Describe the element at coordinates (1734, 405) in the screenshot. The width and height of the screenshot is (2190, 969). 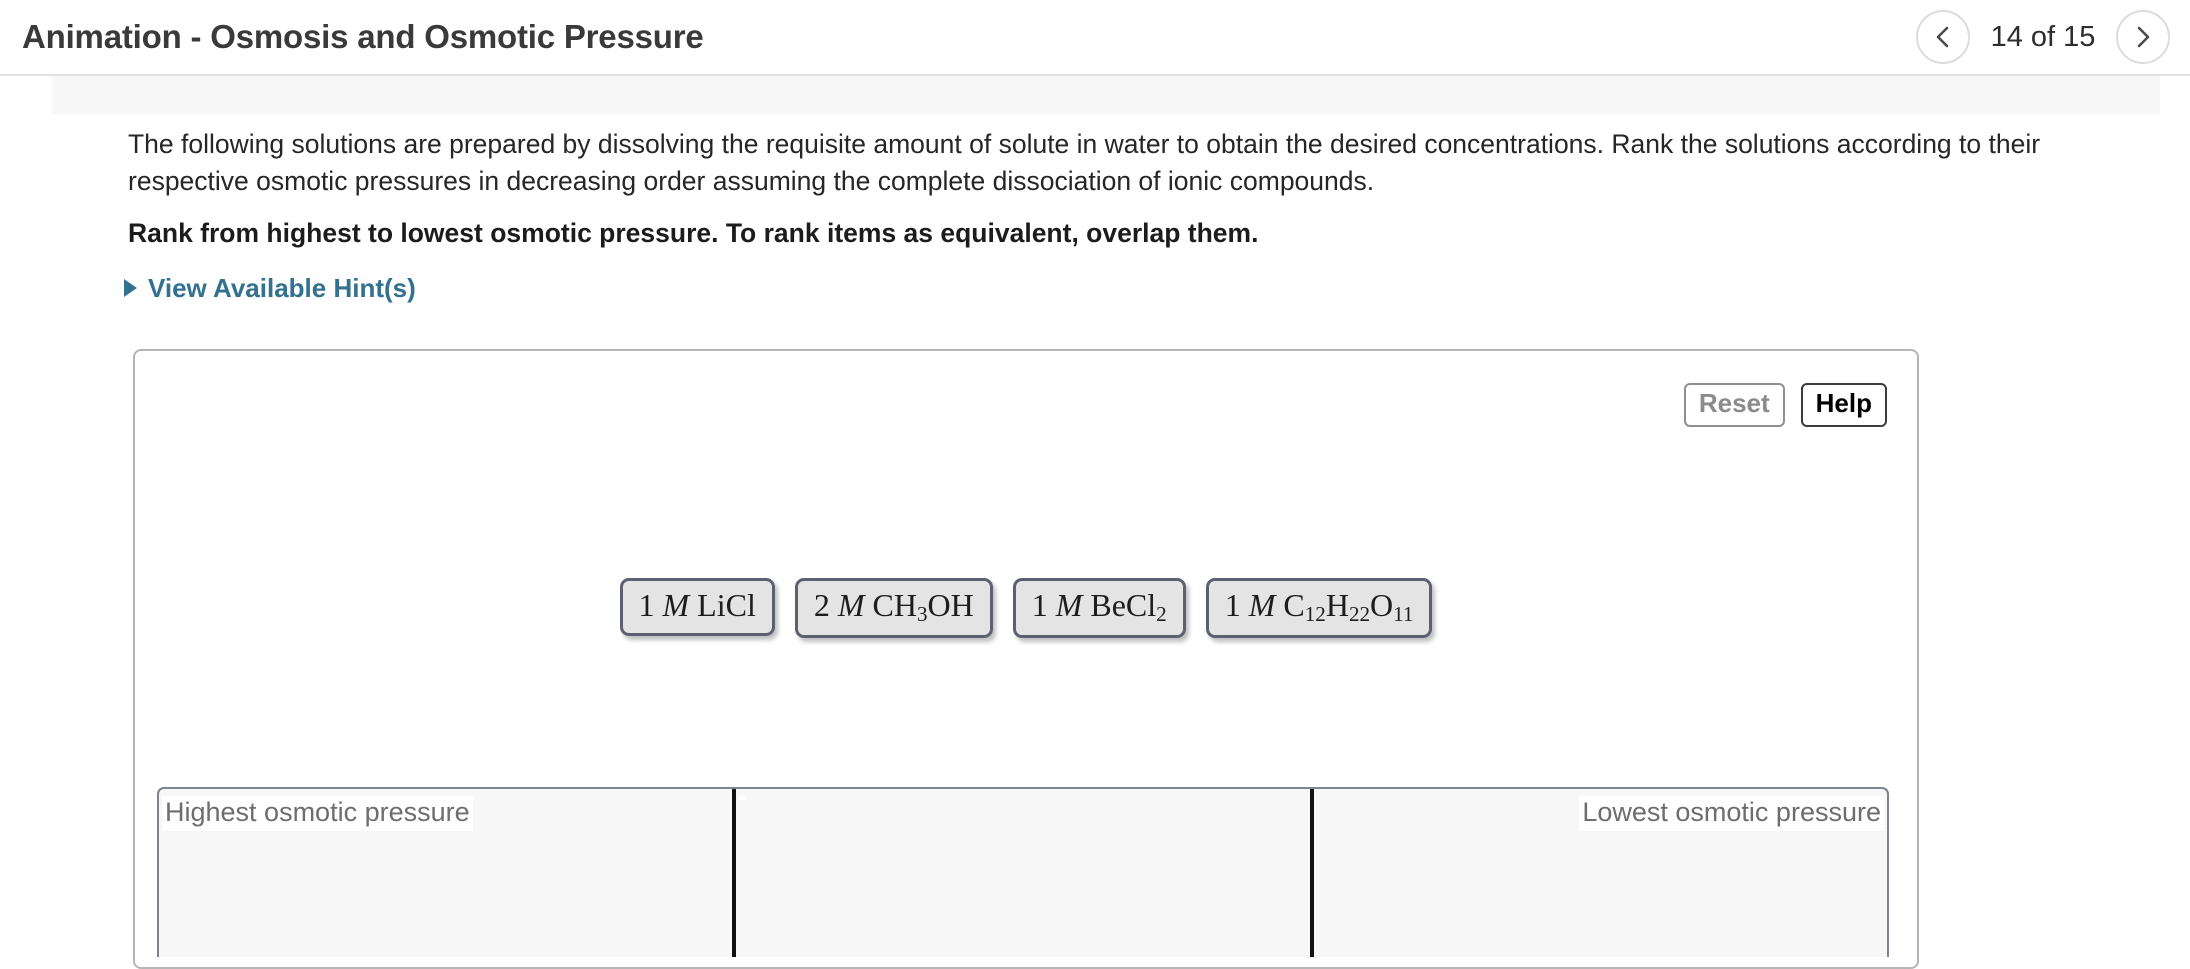
I see `reset-button: Reset` at that location.